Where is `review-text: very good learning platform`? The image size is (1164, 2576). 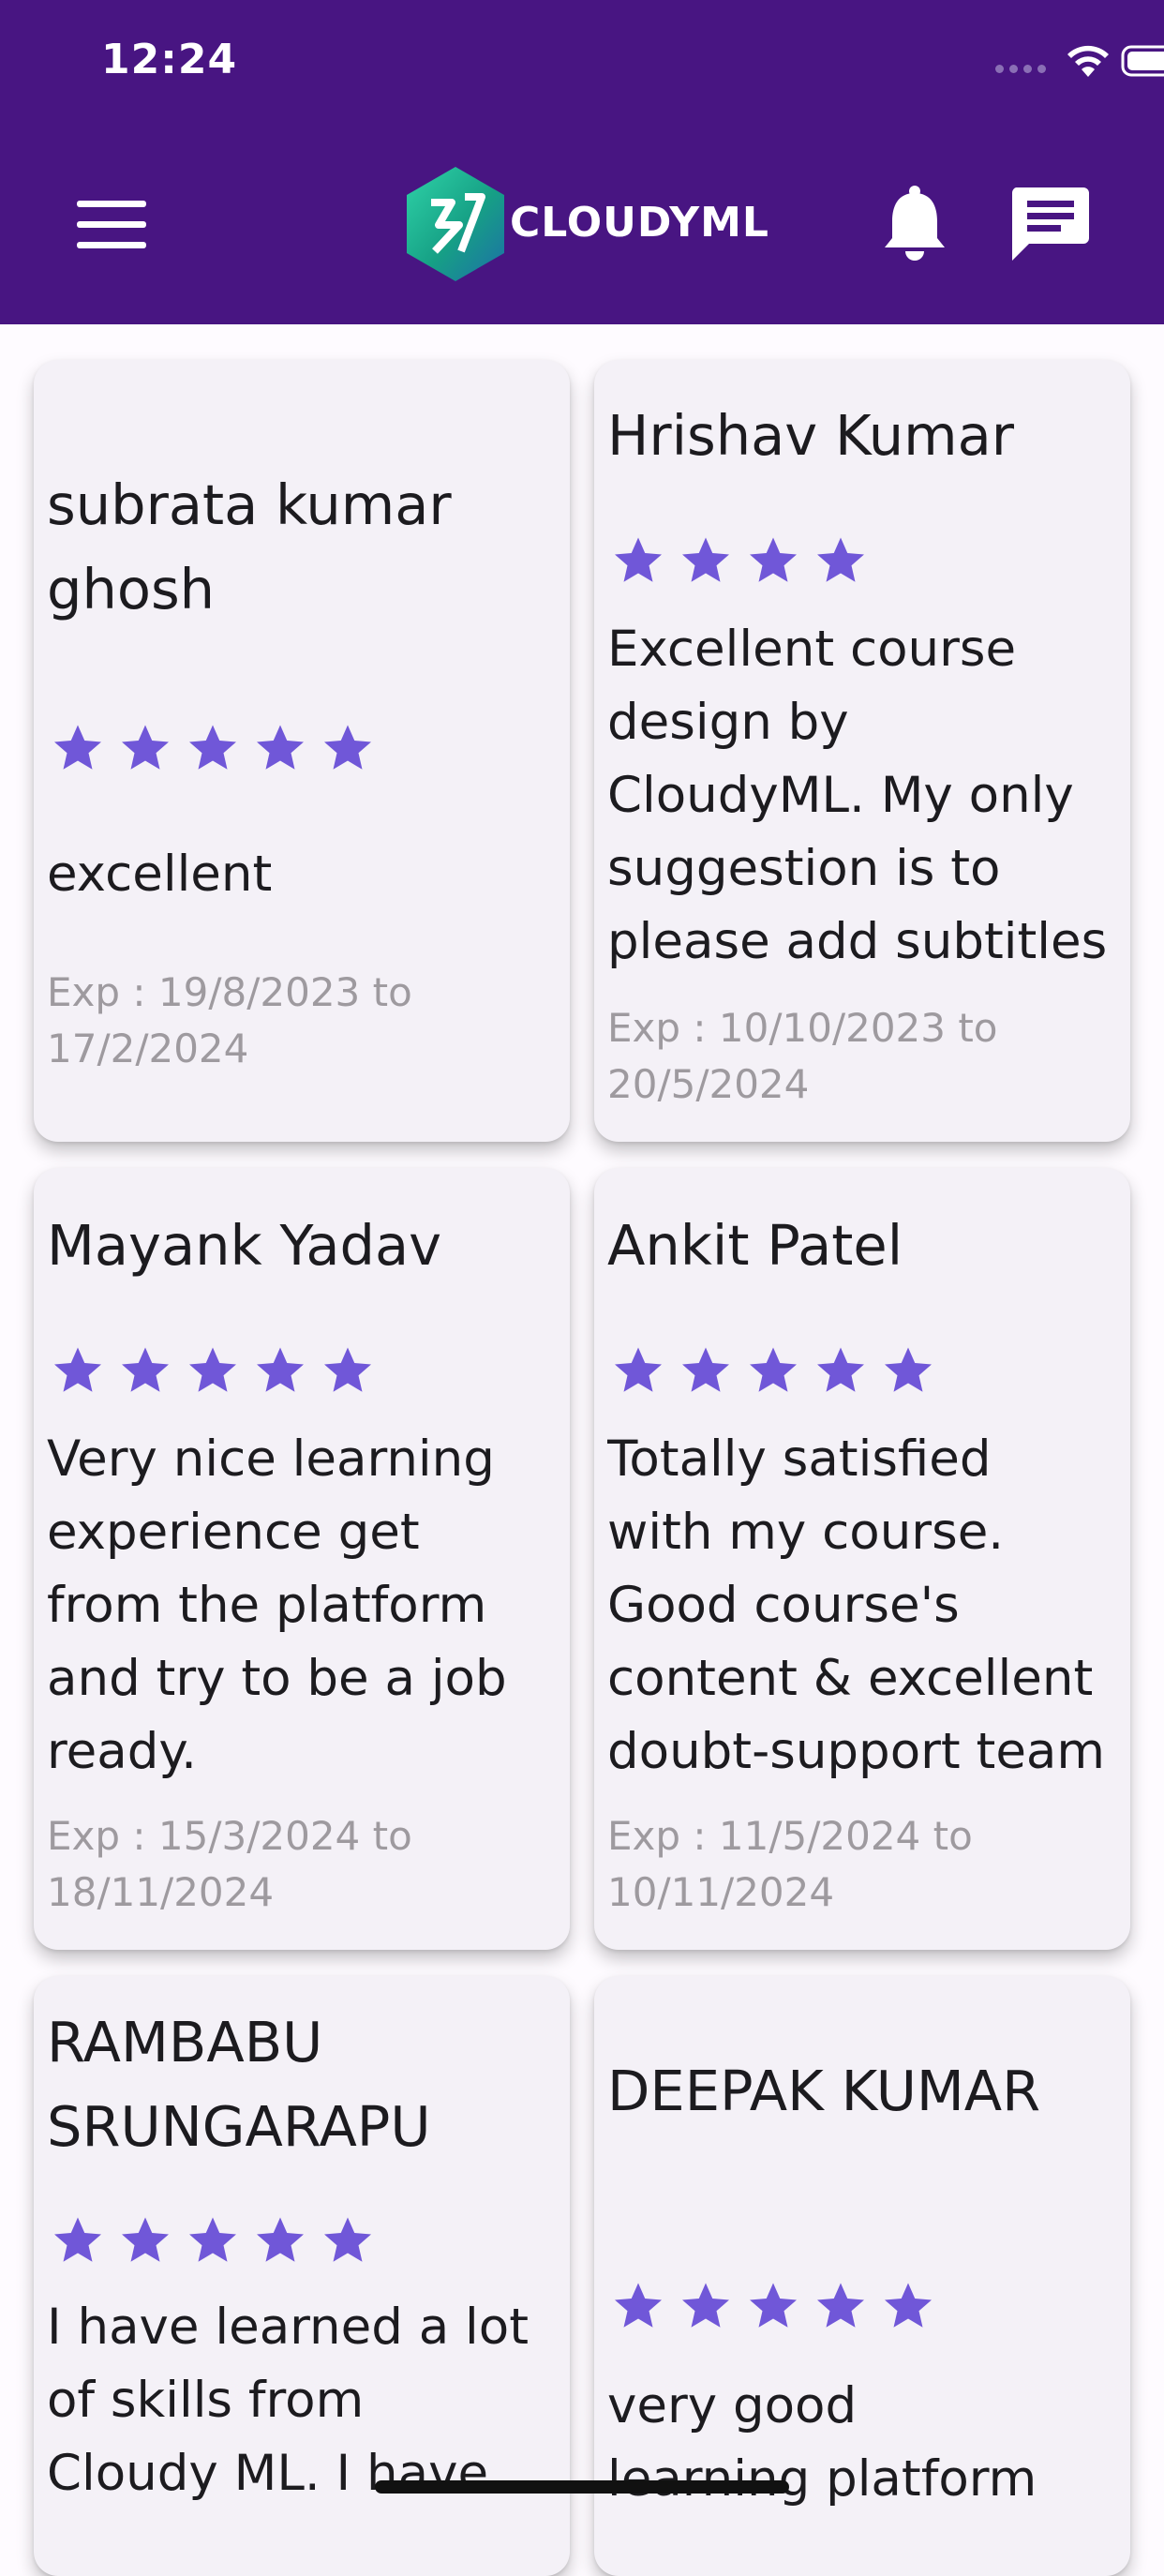 review-text: very good learning platform is located at coordinates (822, 2442).